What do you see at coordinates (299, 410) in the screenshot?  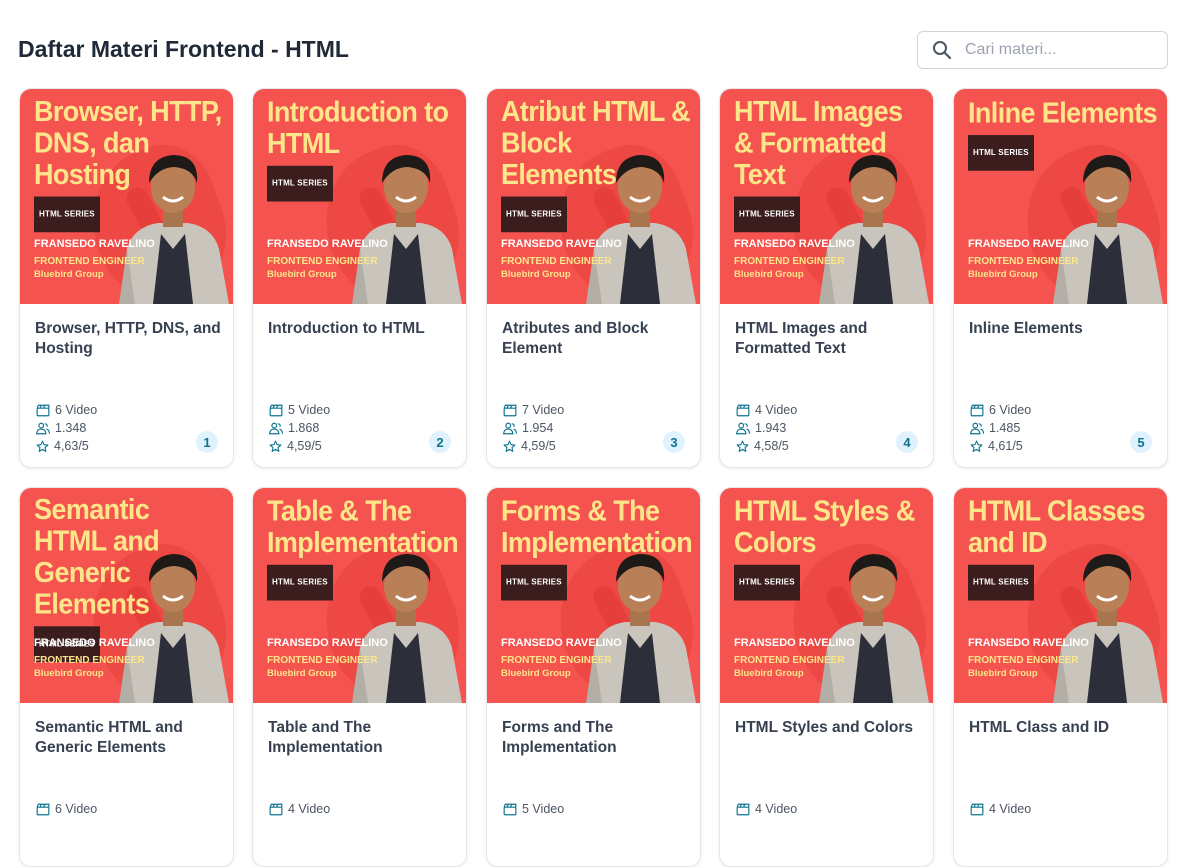 I see `video-count: 5 Video` at bounding box center [299, 410].